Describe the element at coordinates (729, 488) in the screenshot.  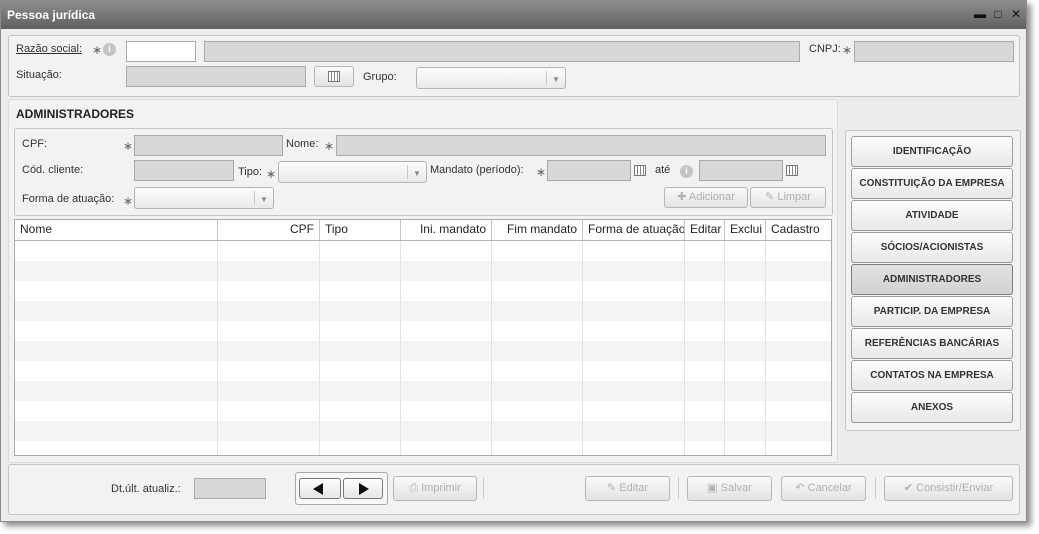
I see `salvar-button: ▣ Salvar` at that location.